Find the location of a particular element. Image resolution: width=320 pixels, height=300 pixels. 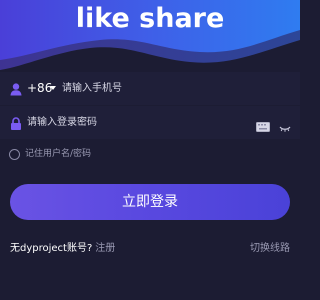

eye-closed-icon is located at coordinates (285, 127).